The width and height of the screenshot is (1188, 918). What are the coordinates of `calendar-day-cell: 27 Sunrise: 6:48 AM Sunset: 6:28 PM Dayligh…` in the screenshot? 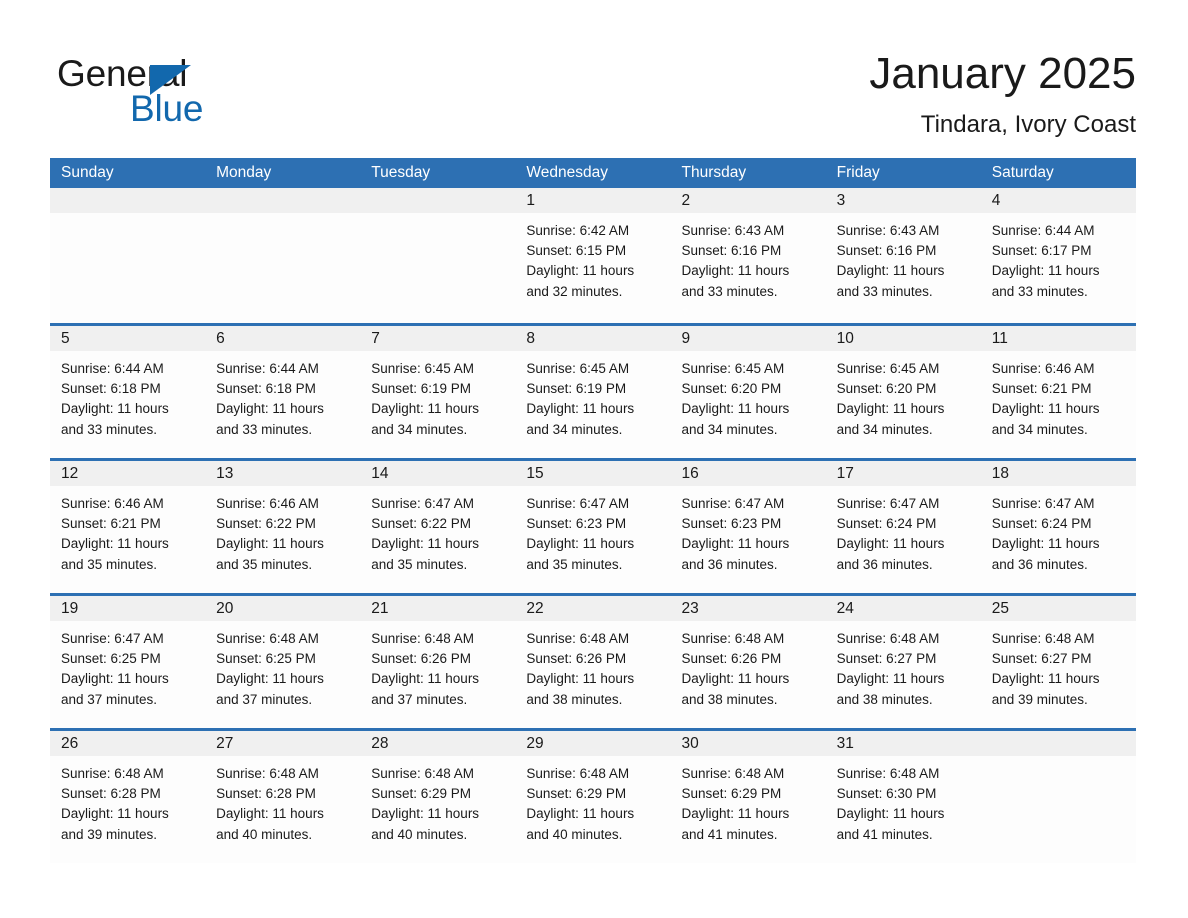 It's located at (283, 797).